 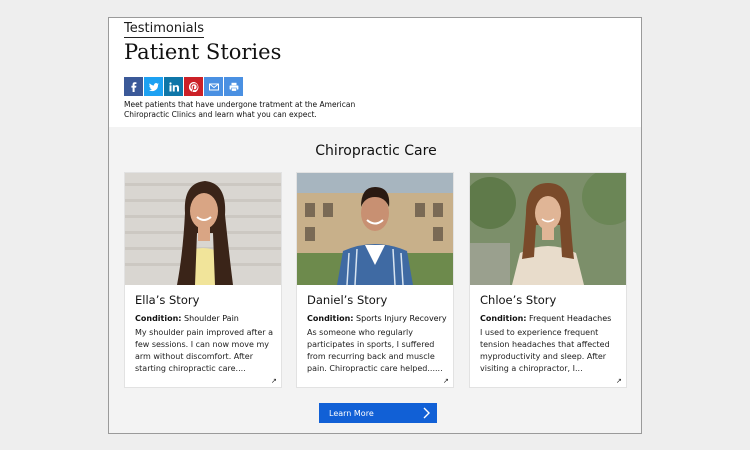 What do you see at coordinates (164, 29) in the screenshot?
I see `eyebrow-heading: Testimonials` at bounding box center [164, 29].